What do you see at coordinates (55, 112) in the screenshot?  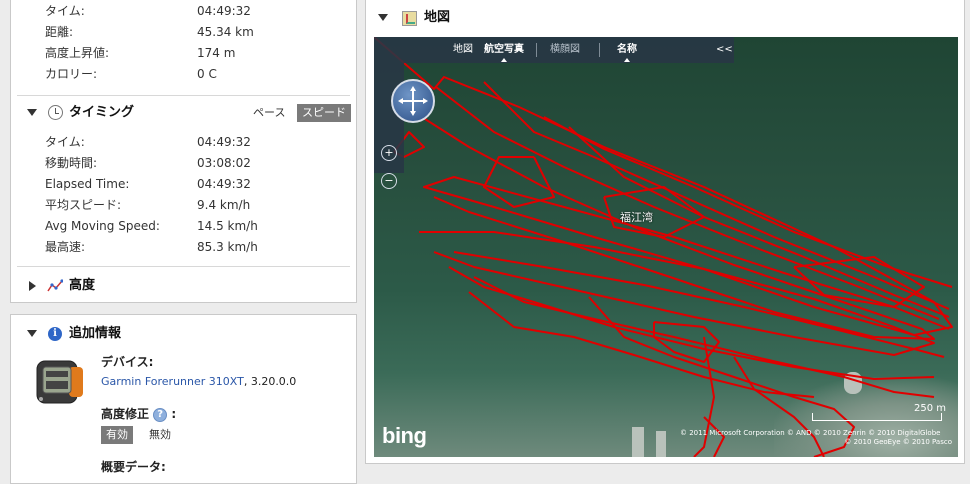 I see `clock-icon` at bounding box center [55, 112].